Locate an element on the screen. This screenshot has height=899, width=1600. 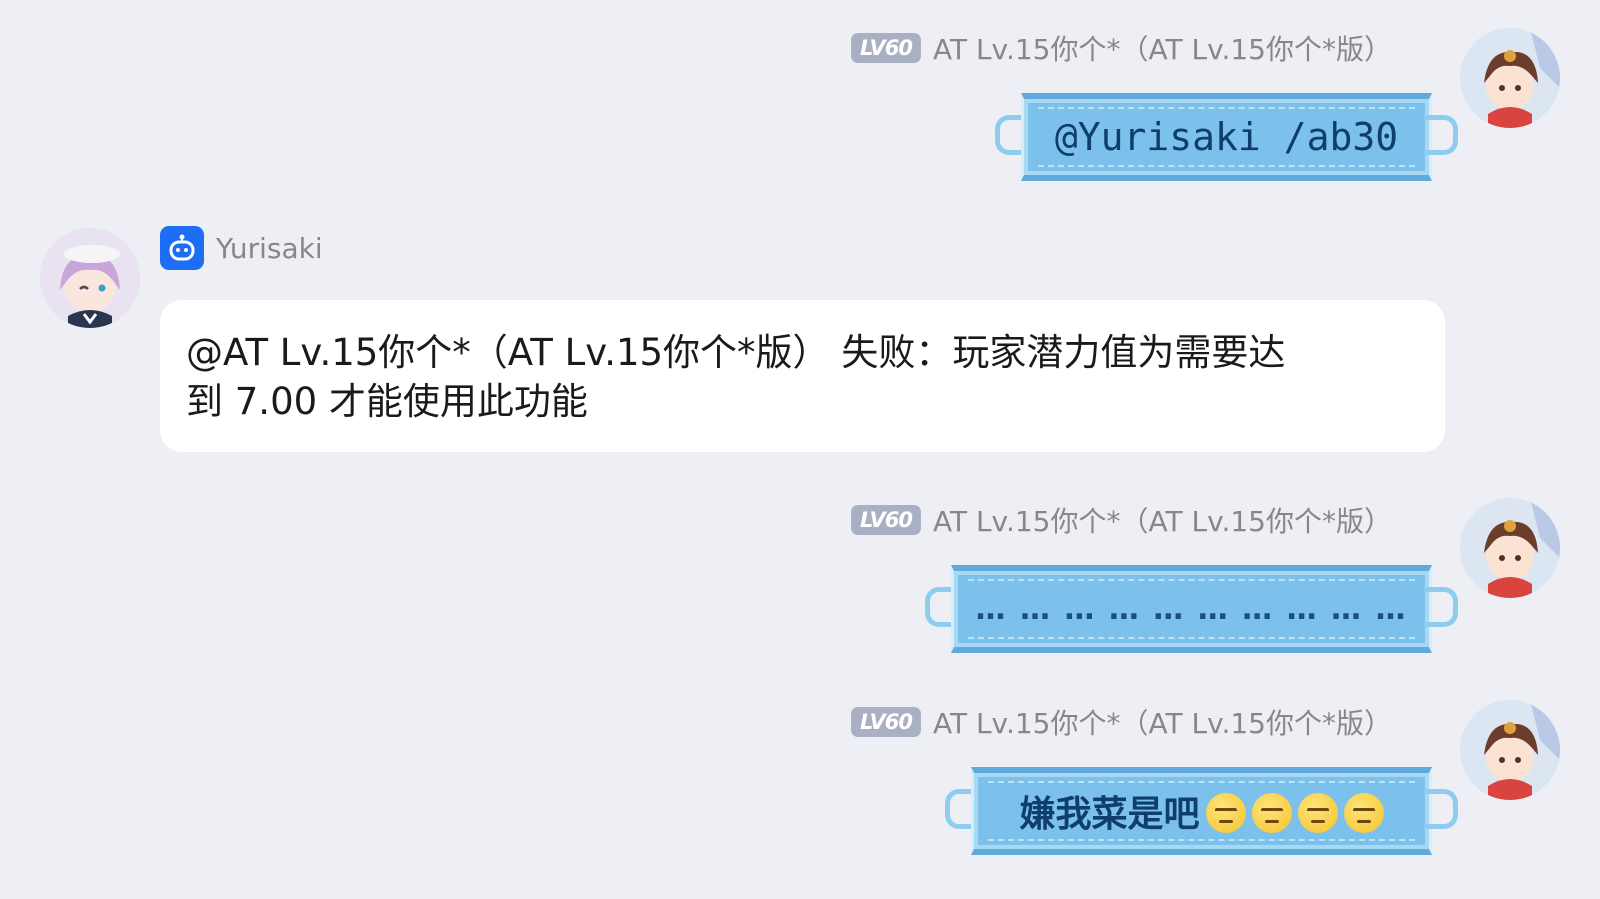
message-bubble: @Yurisaki /ab30 is located at coordinates (1226, 137).